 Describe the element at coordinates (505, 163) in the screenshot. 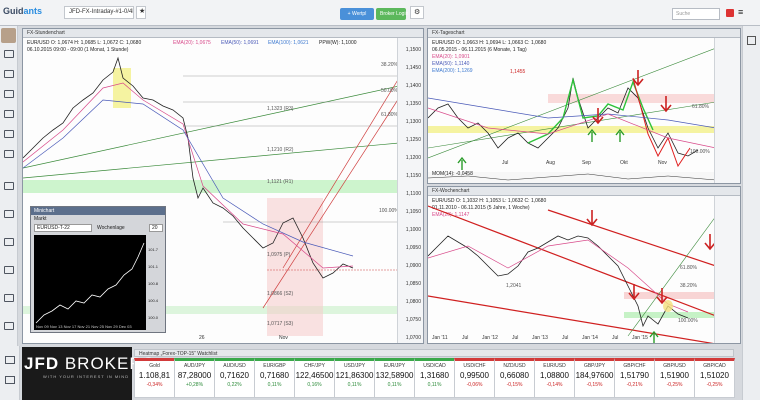

I see `x-tick: Jul` at that location.